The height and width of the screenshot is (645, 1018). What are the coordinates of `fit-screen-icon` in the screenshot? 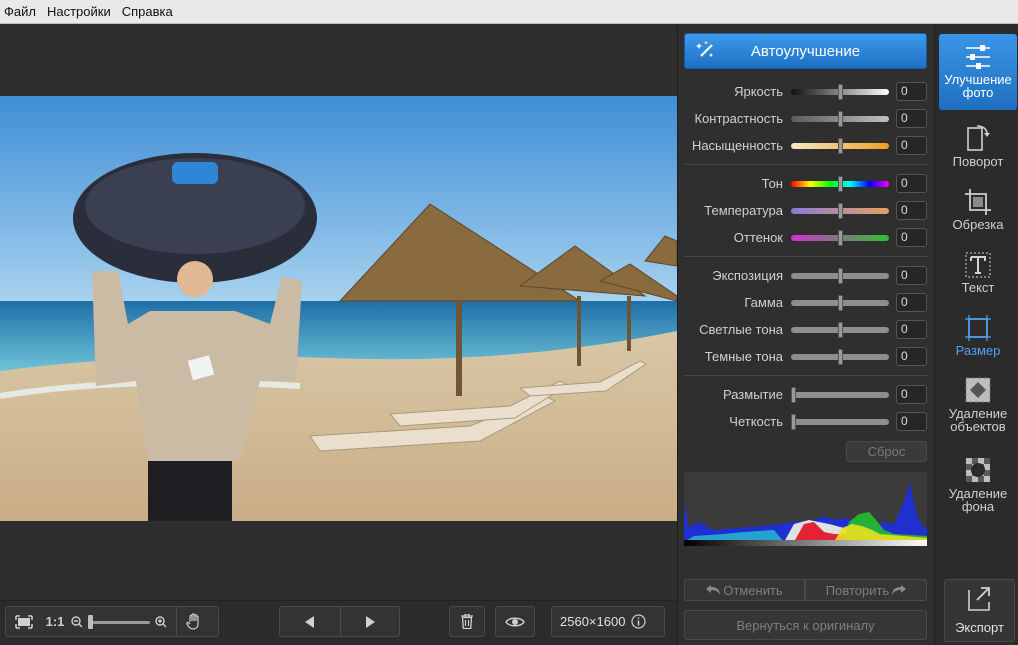 It's located at (24, 621).